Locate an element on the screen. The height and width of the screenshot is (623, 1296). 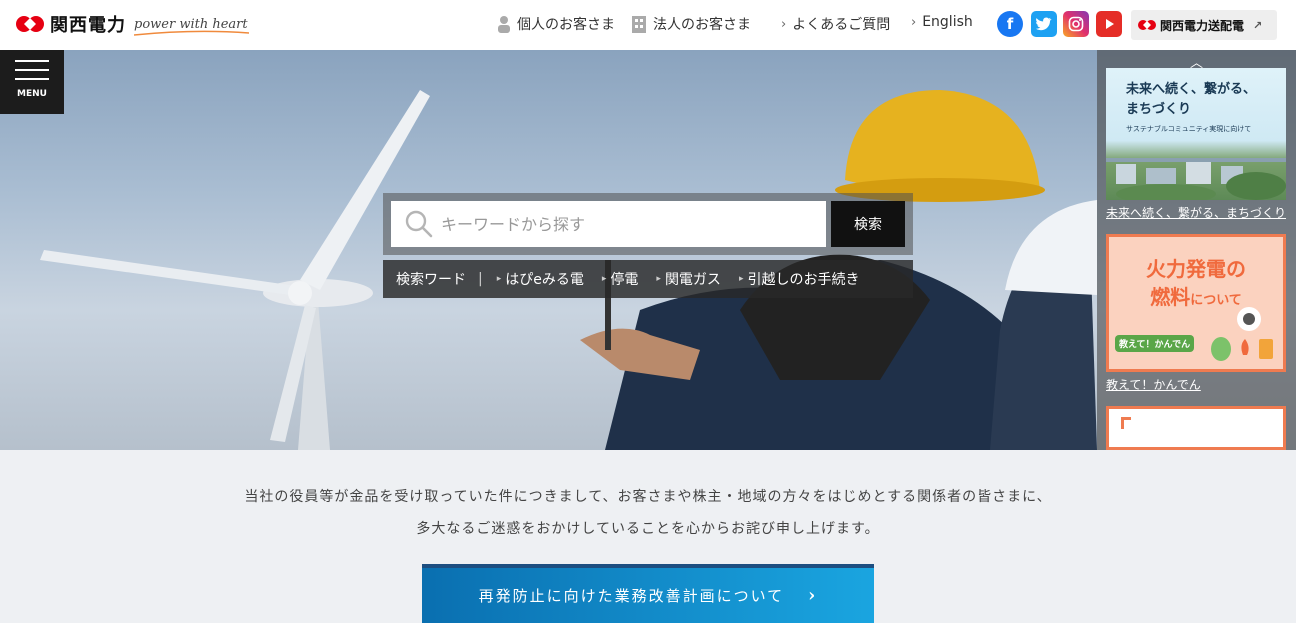
menu-button: MENU is located at coordinates (32, 82).